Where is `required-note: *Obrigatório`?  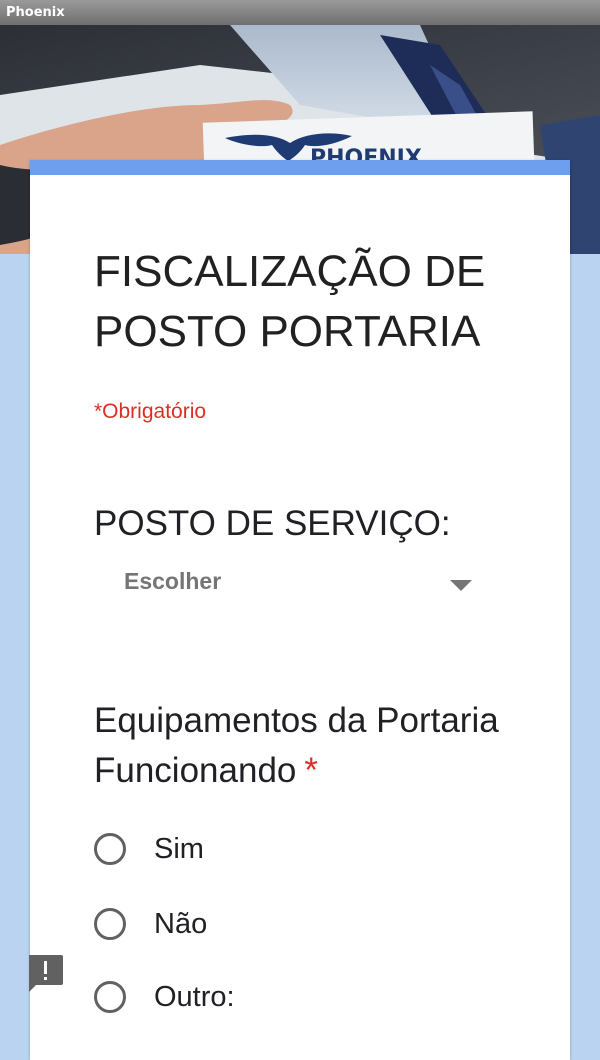
required-note: *Obrigatório is located at coordinates (150, 411).